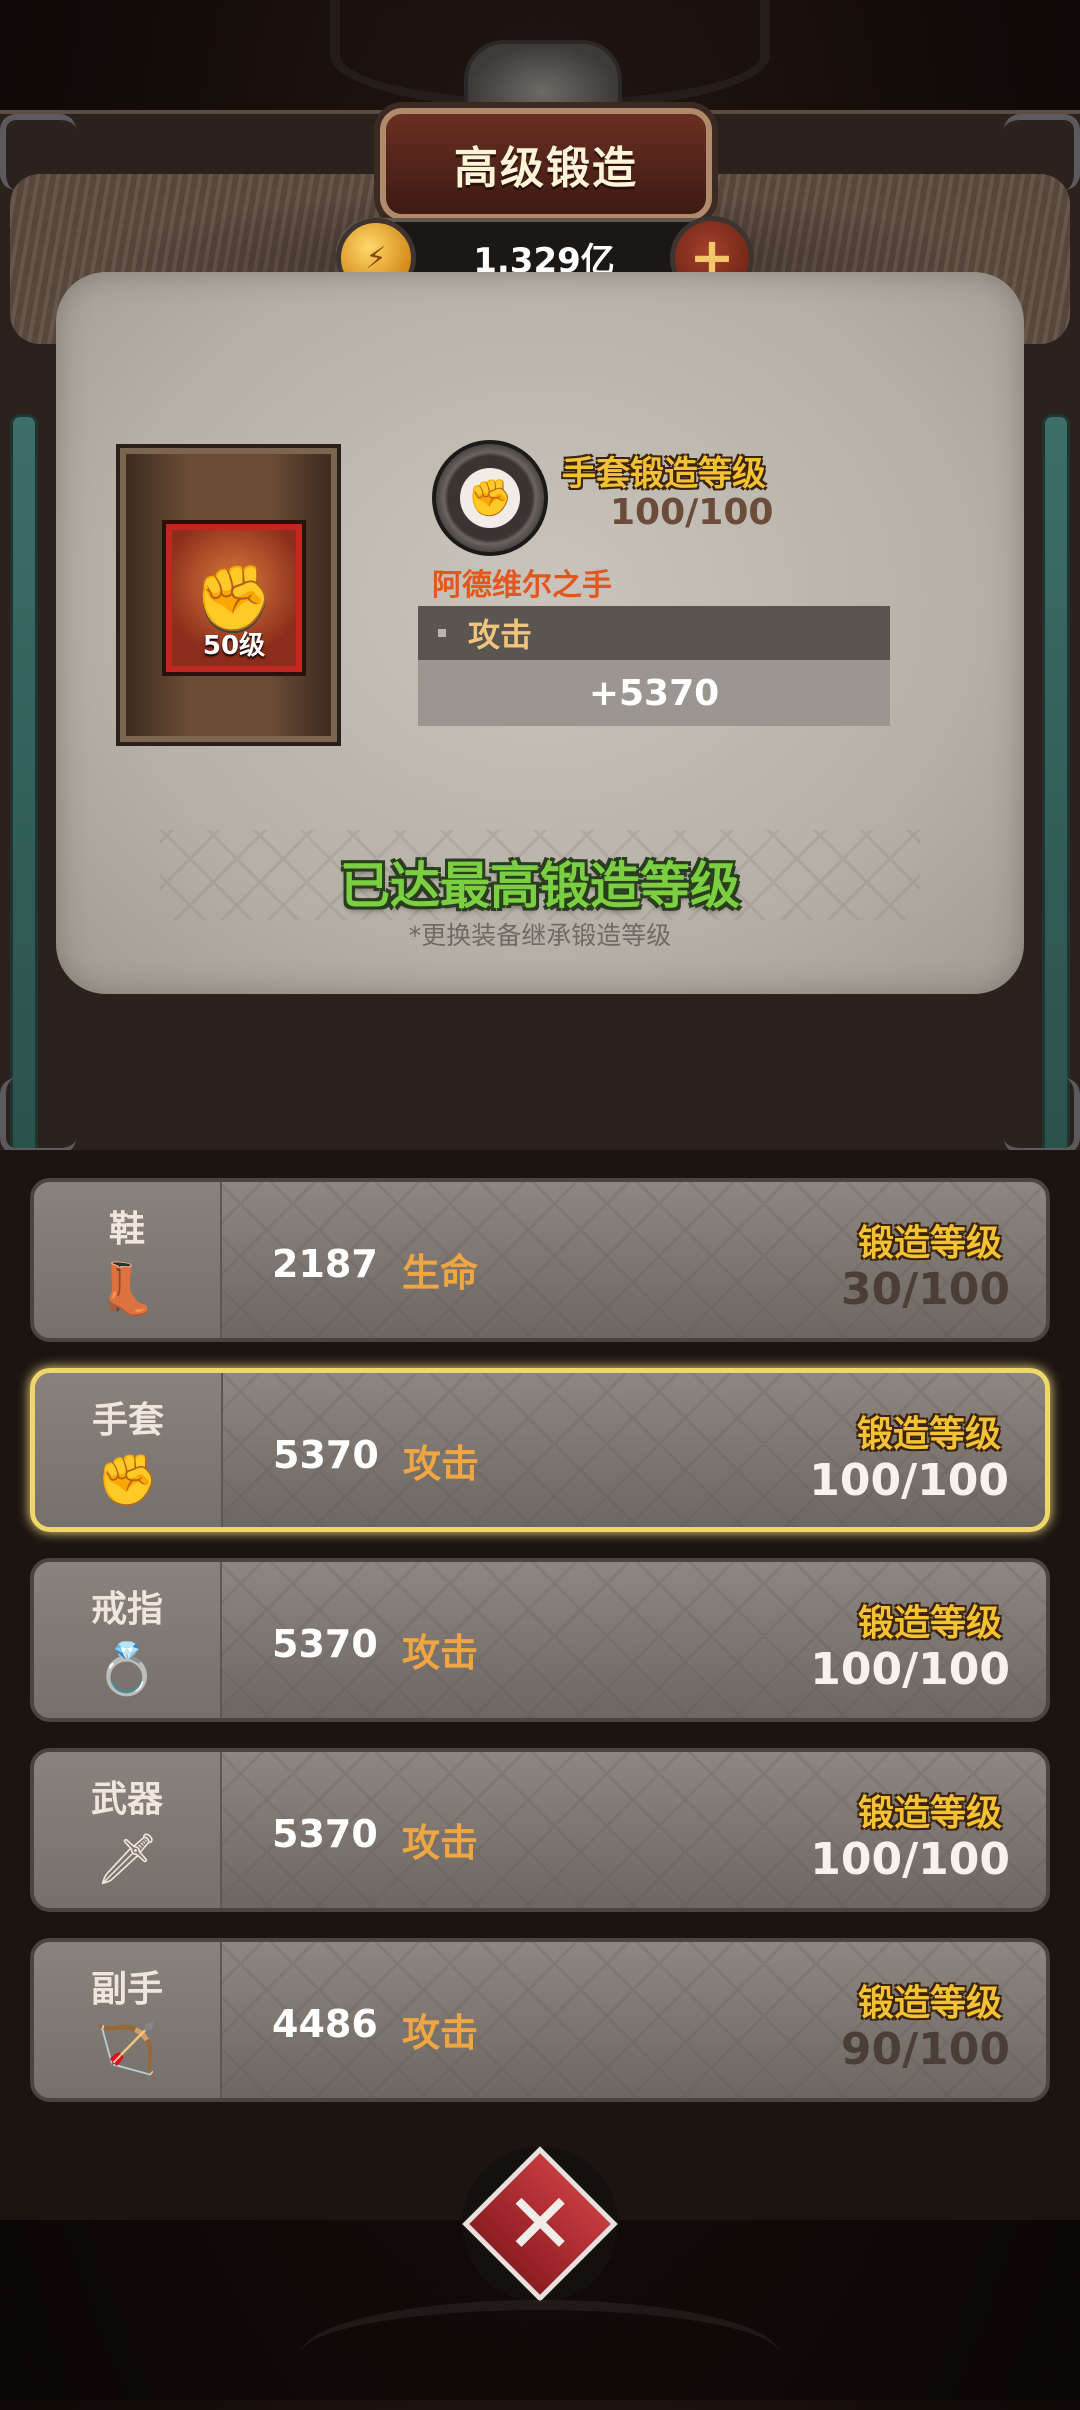 The height and width of the screenshot is (2410, 1080). I want to click on stat-header: 攻击, so click(654, 633).